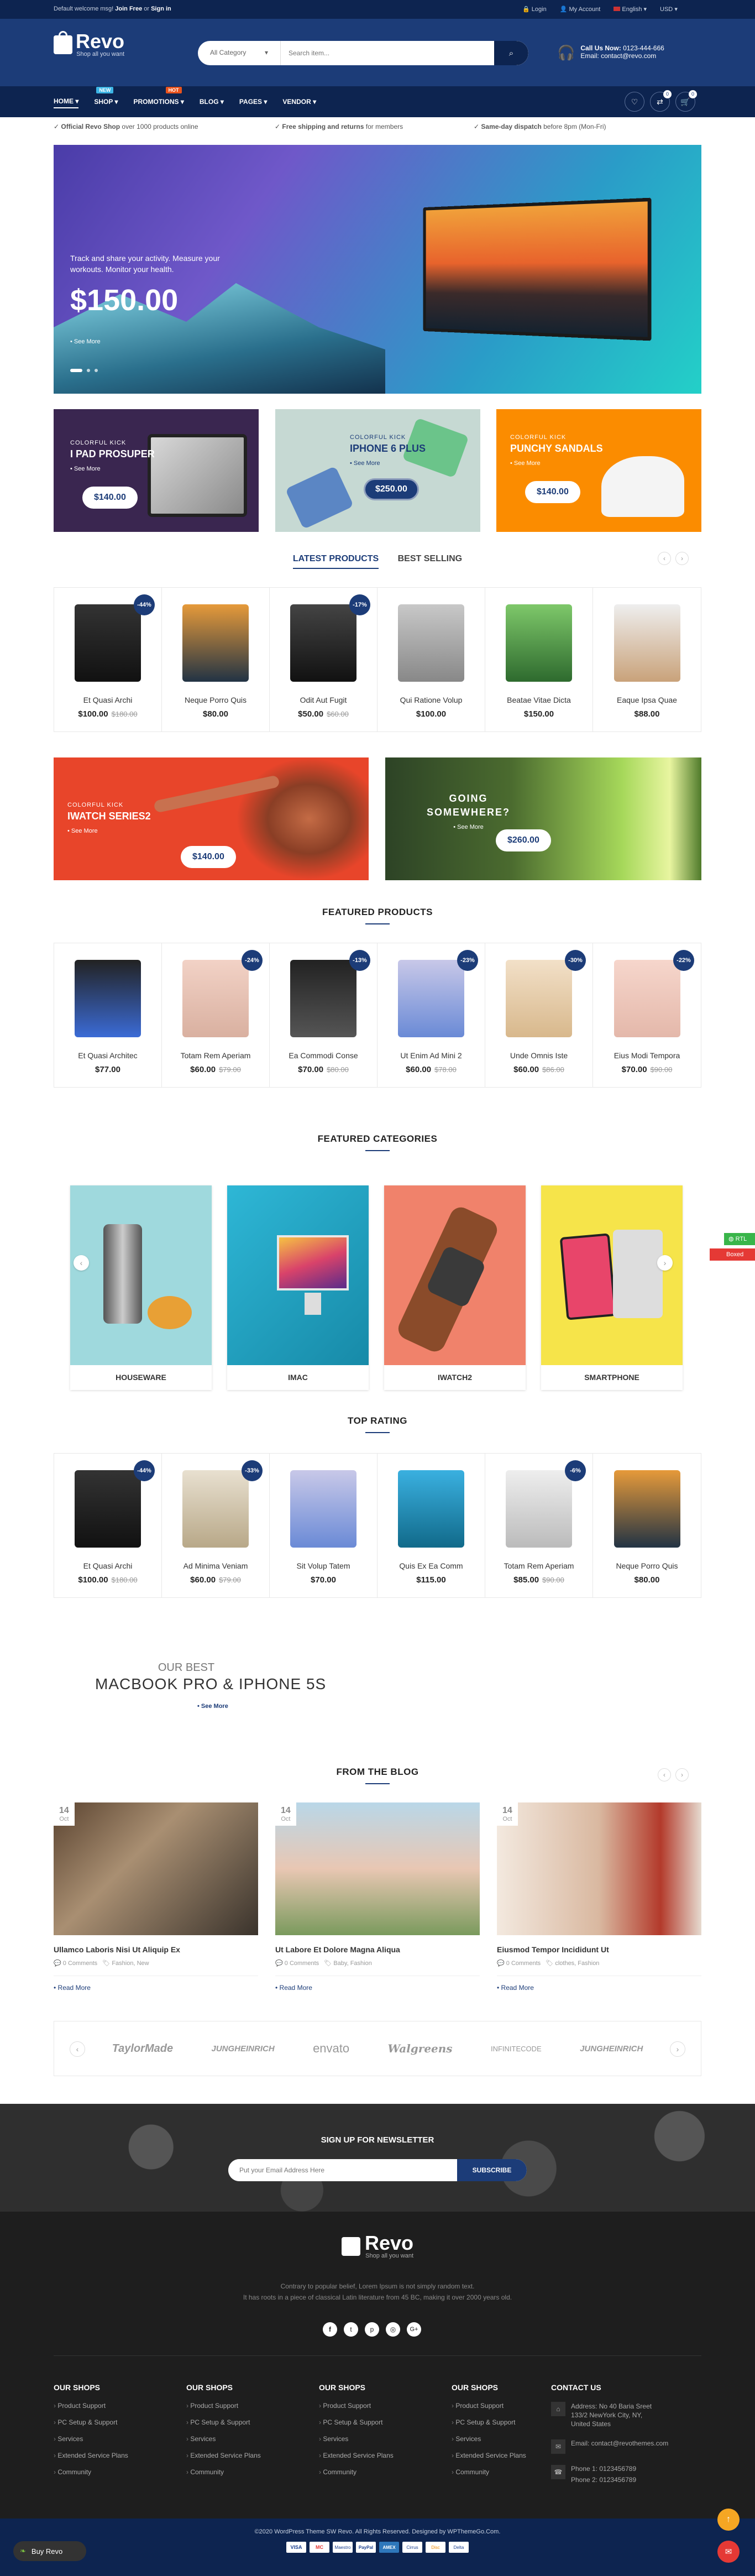 The width and height of the screenshot is (755, 2576). What do you see at coordinates (661, 101) in the screenshot?
I see `compare-button: ⇄ 0` at bounding box center [661, 101].